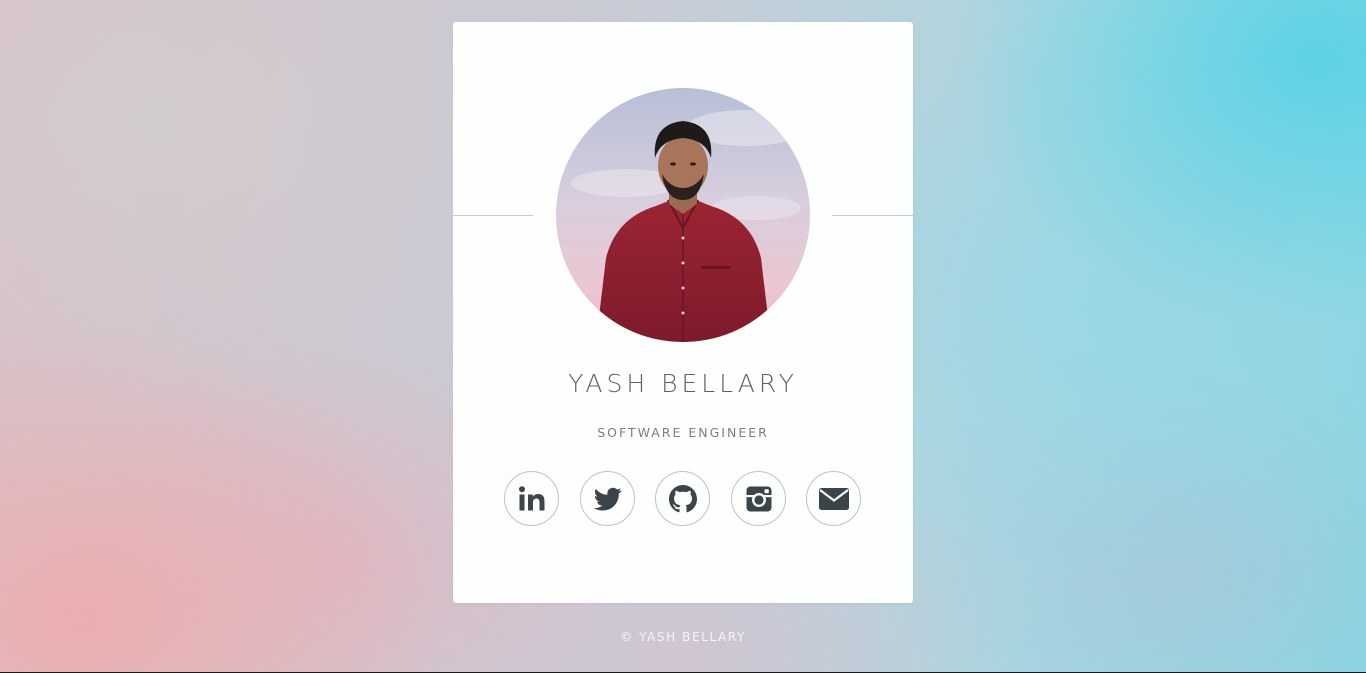  What do you see at coordinates (872, 215) in the screenshot?
I see `divider-right` at bounding box center [872, 215].